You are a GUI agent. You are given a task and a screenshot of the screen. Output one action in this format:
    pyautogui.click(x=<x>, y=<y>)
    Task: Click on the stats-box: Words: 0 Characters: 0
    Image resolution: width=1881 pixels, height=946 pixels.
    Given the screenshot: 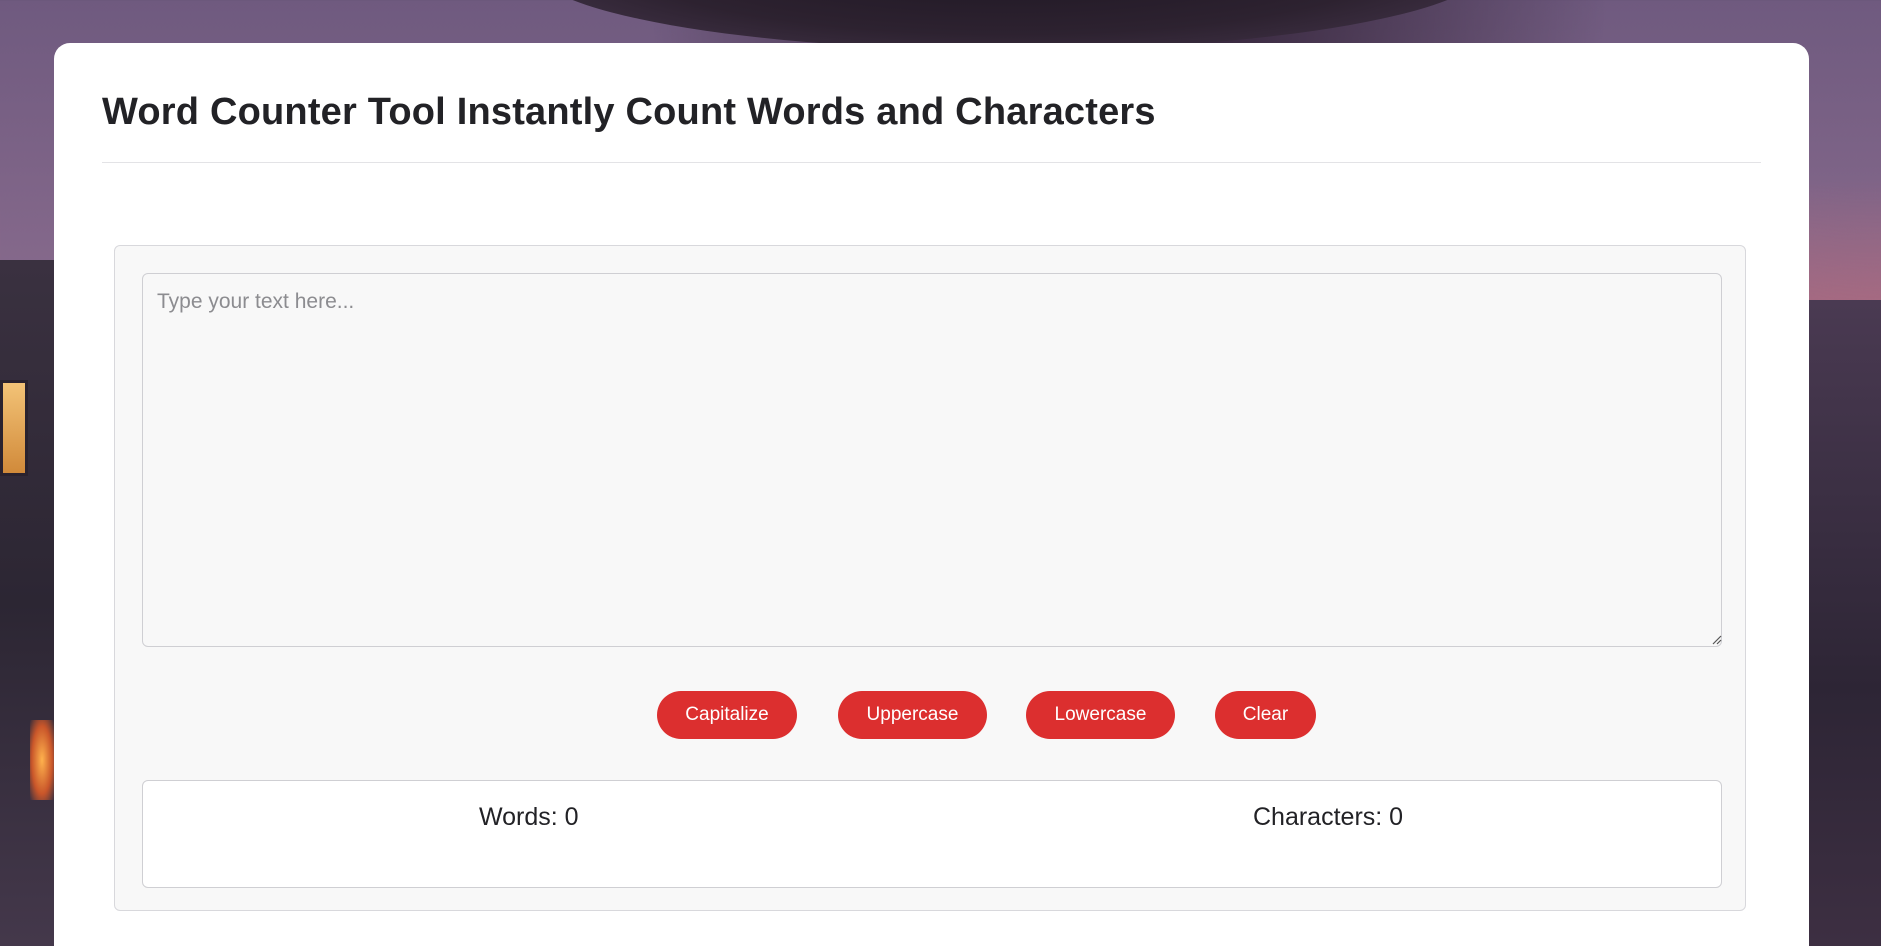 What is the action you would take?
    pyautogui.click(x=932, y=834)
    